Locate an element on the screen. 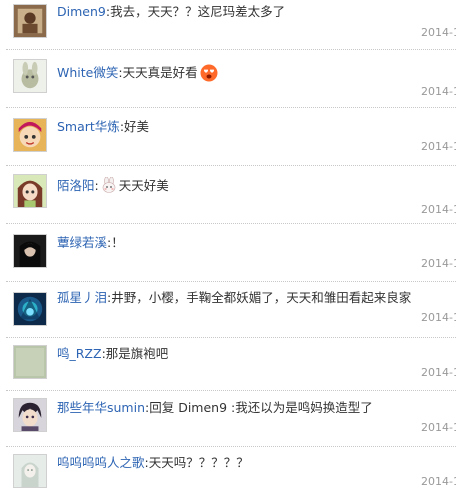  username-link: 孤星丿泪 is located at coordinates (82, 297).